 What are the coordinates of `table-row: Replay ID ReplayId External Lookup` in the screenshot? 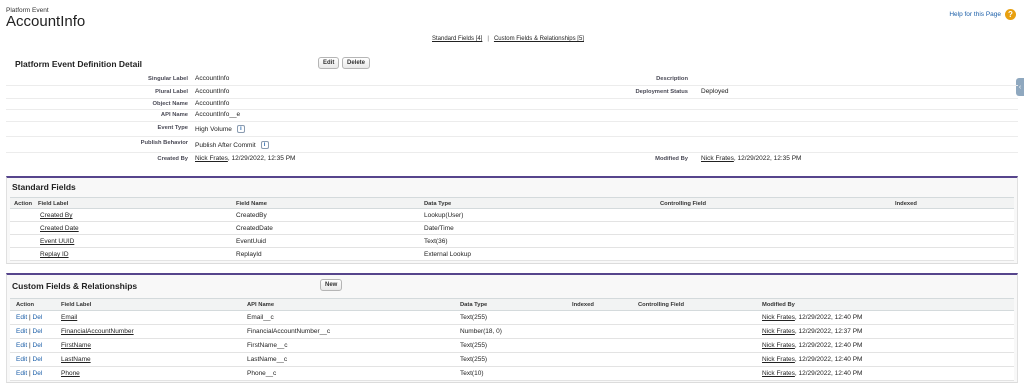 It's located at (512, 254).